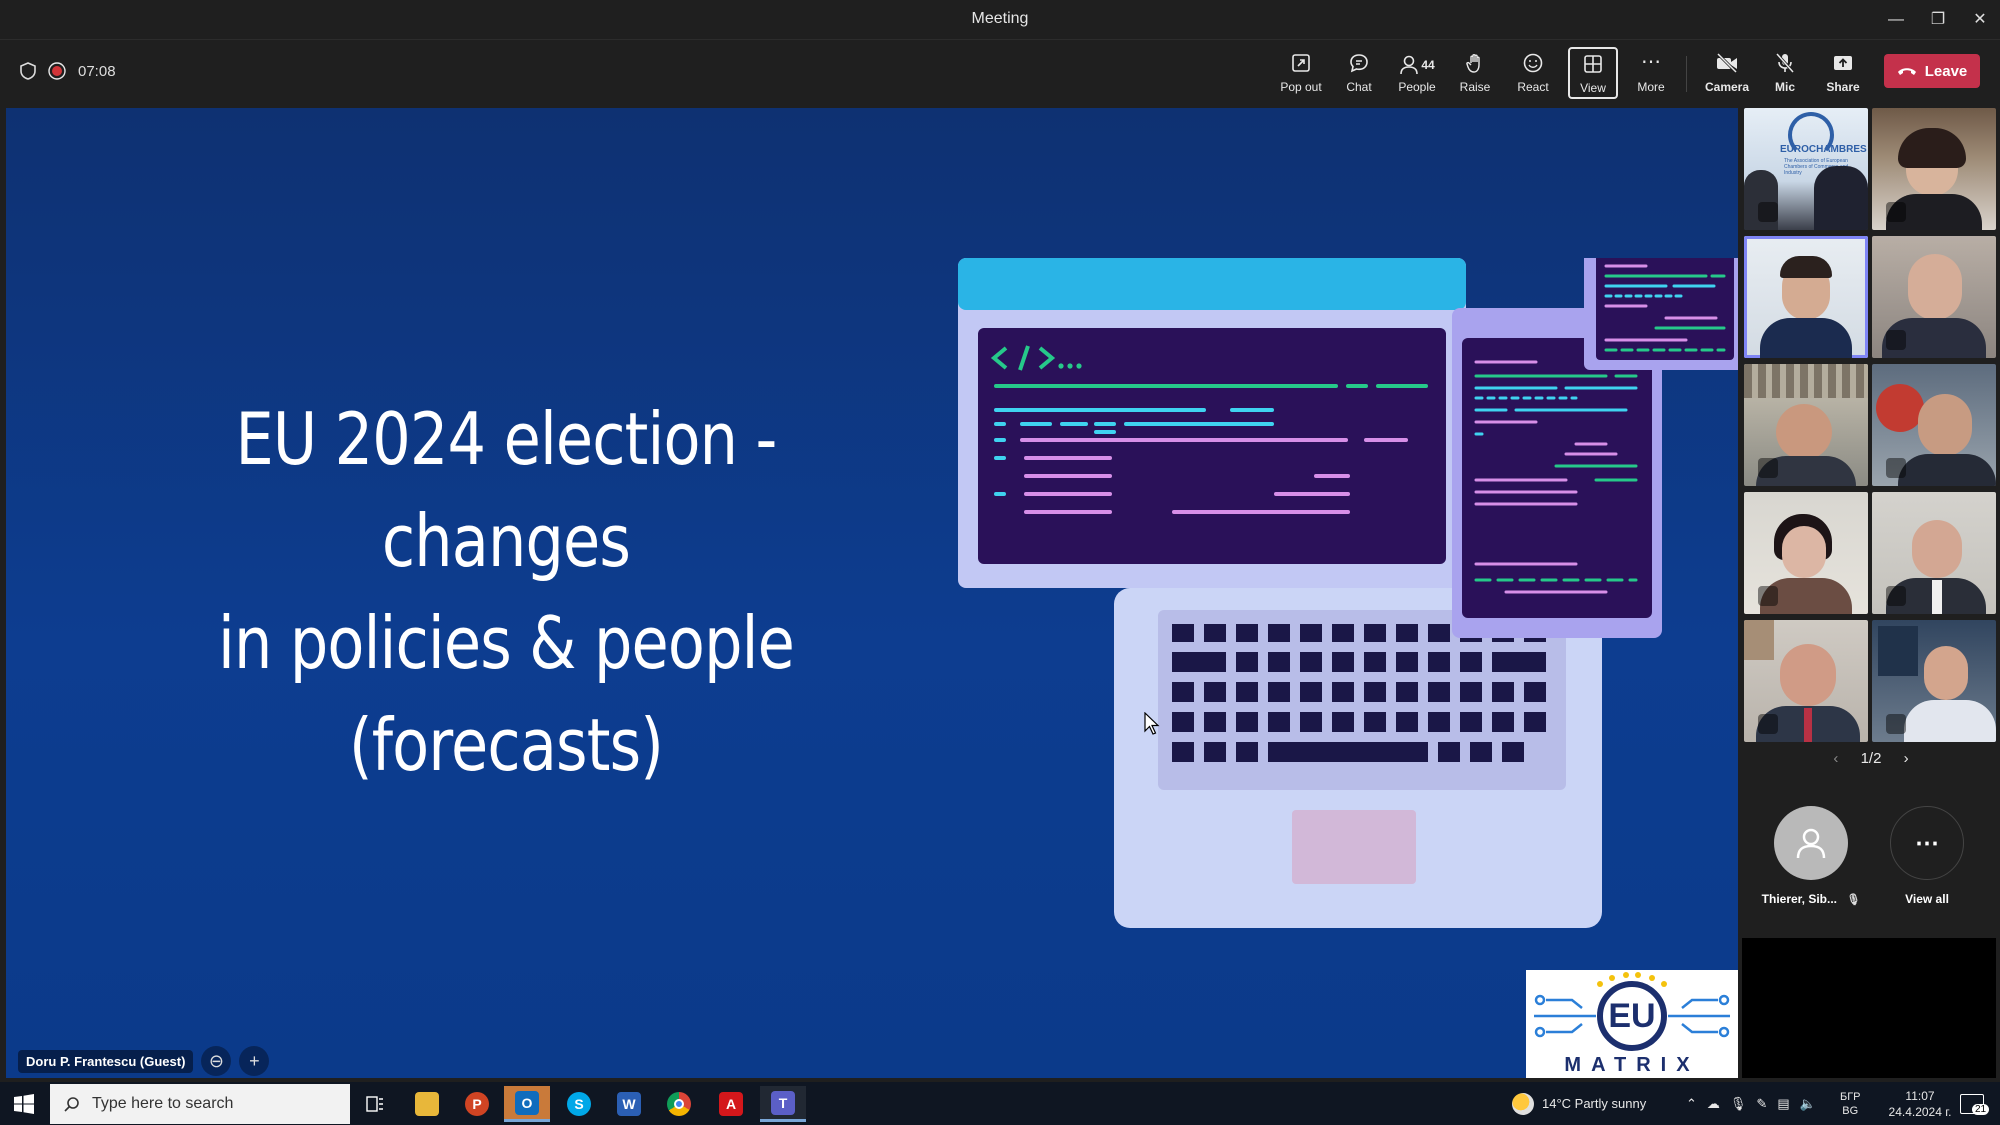  I want to click on more-button: ⋯ More, so click(1651, 74).